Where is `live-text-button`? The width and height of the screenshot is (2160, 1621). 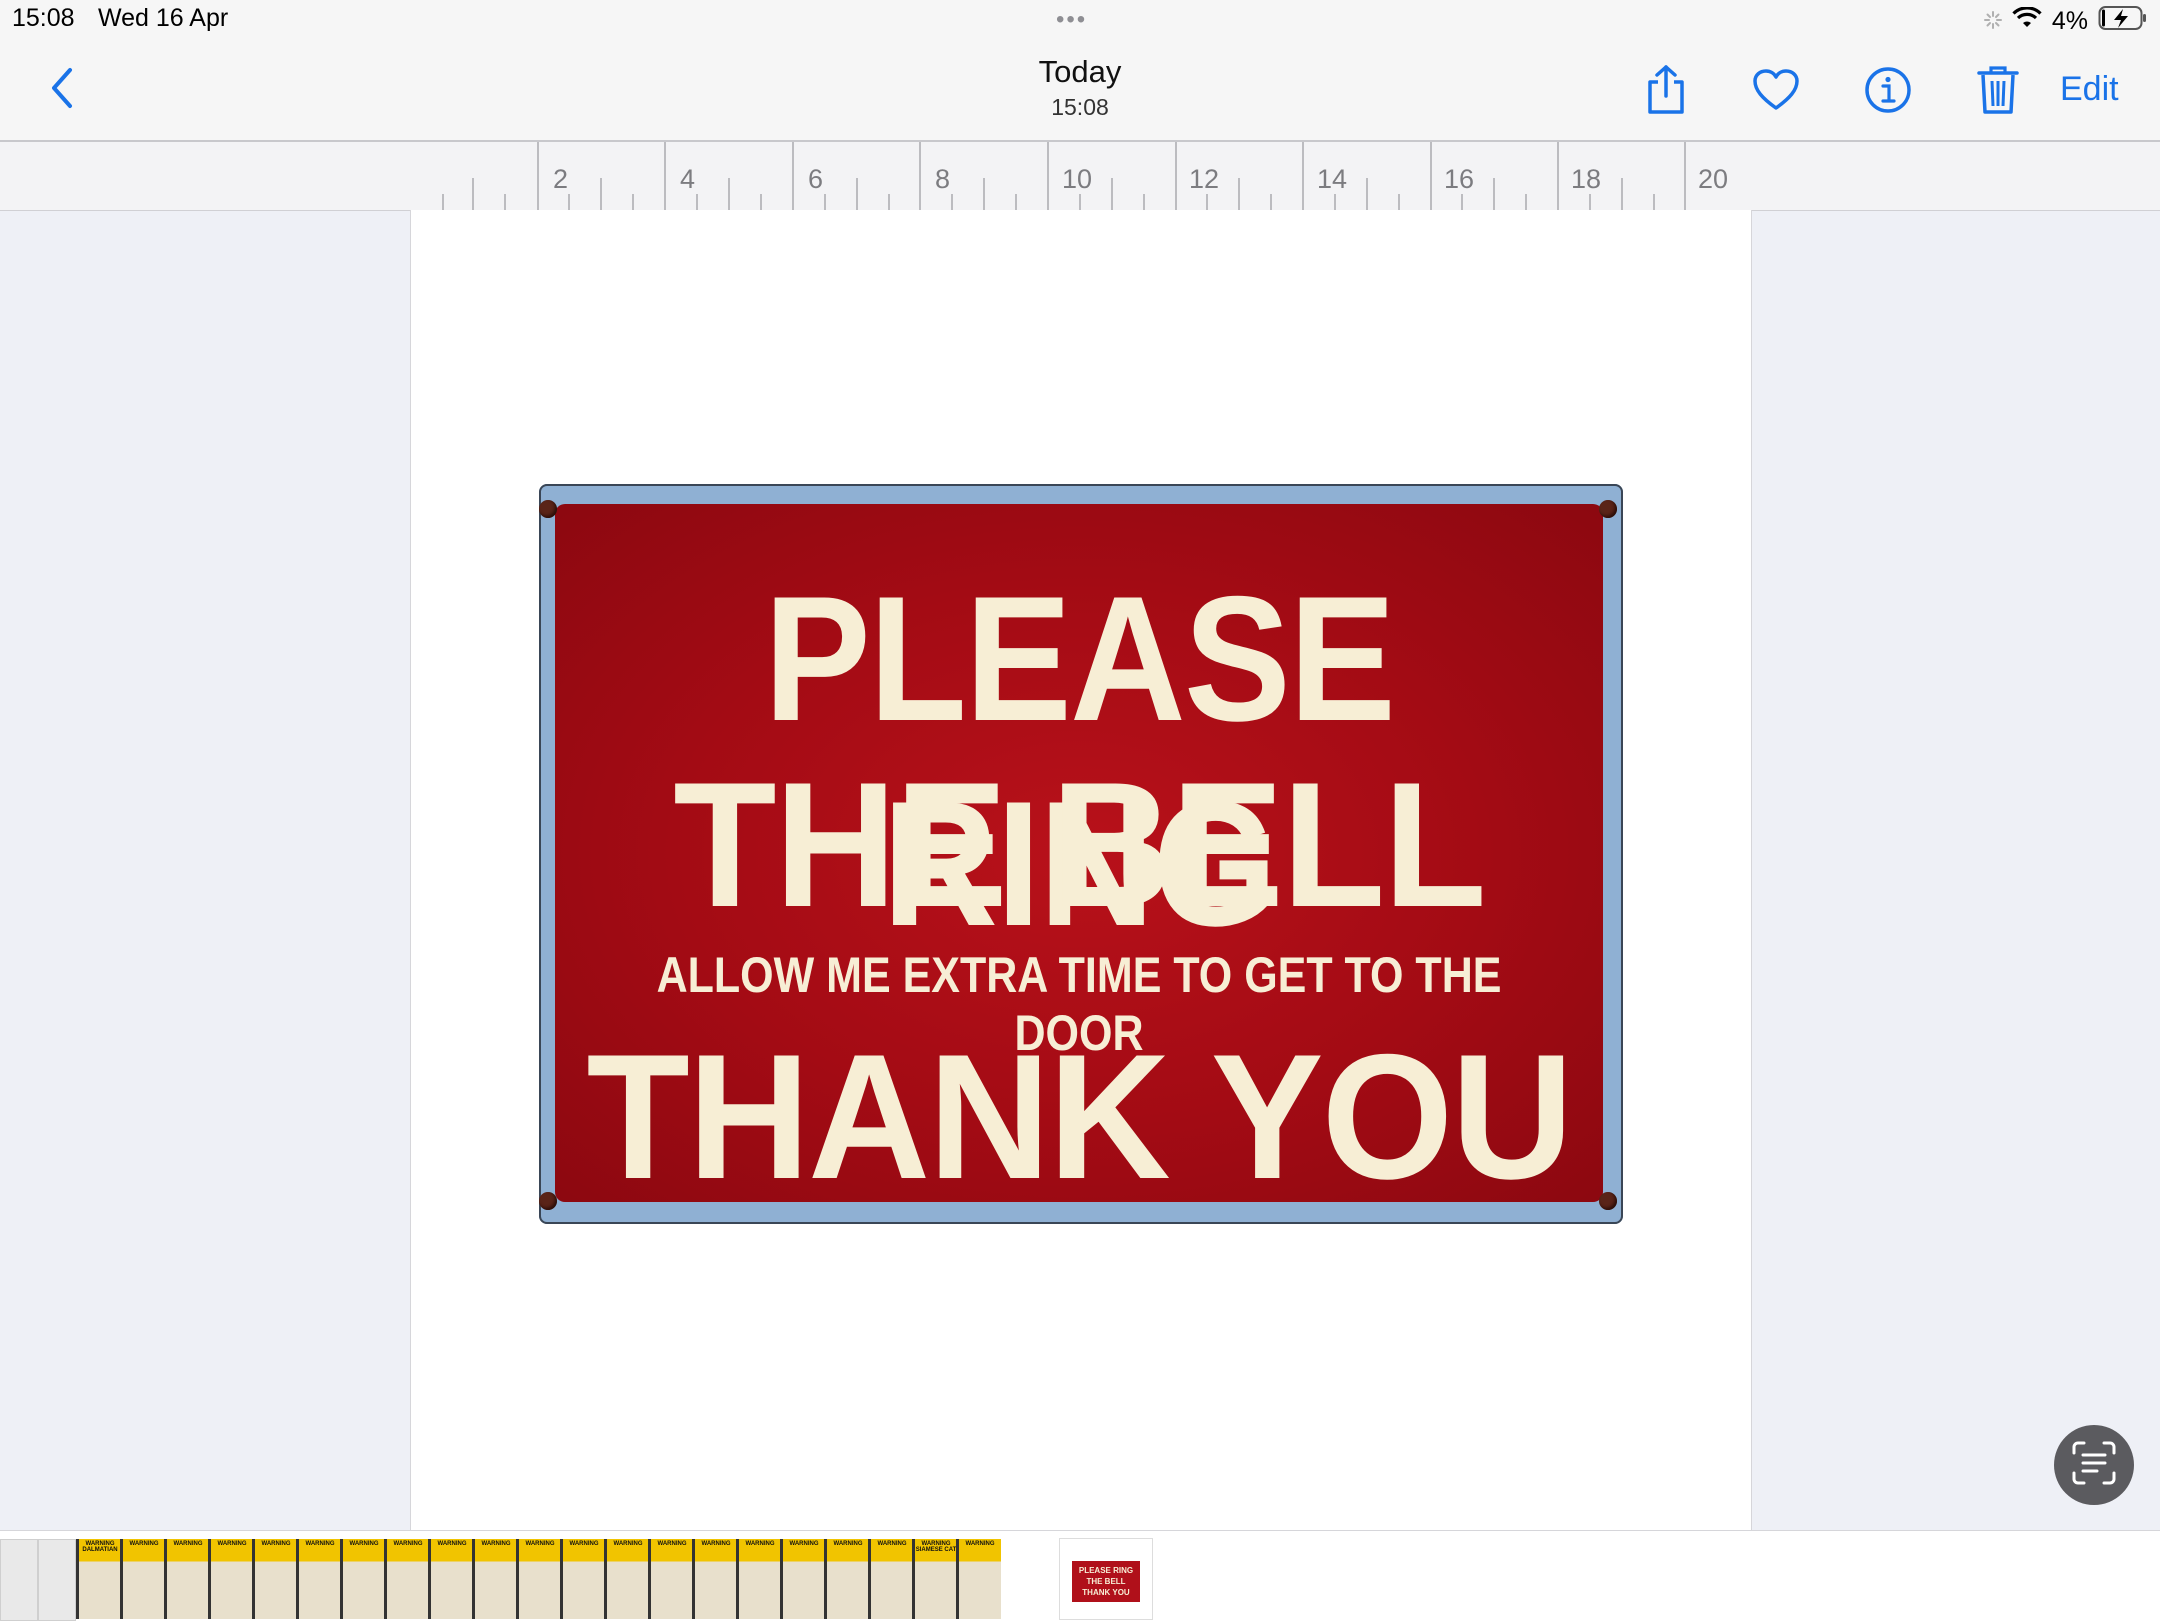
live-text-button is located at coordinates (2094, 1465).